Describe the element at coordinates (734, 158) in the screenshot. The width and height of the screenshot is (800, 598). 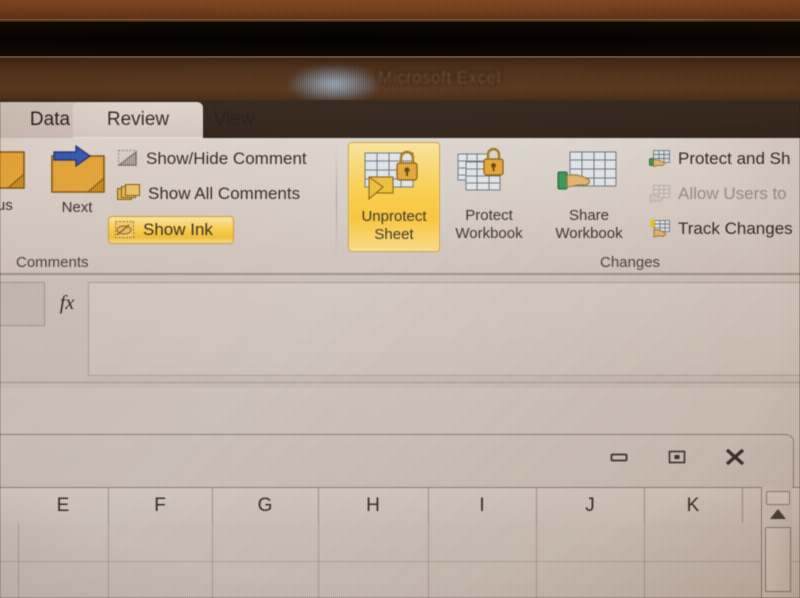
I see `protect-and-share-workbook-label: Protect and Sh` at that location.